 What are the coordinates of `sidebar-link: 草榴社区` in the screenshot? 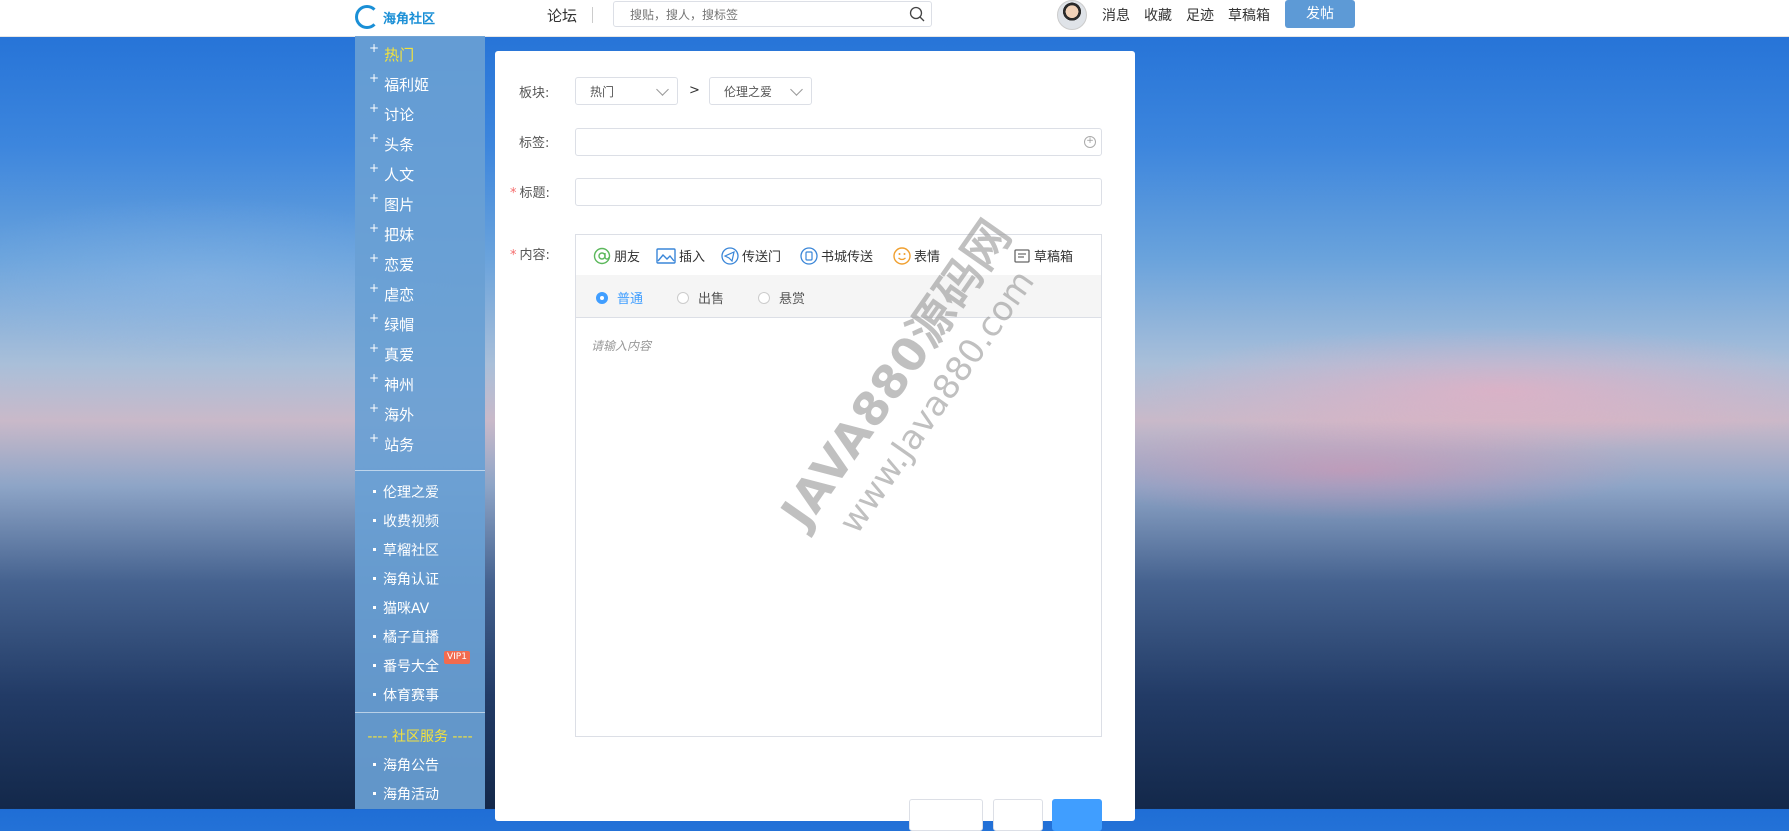 It's located at (406, 550).